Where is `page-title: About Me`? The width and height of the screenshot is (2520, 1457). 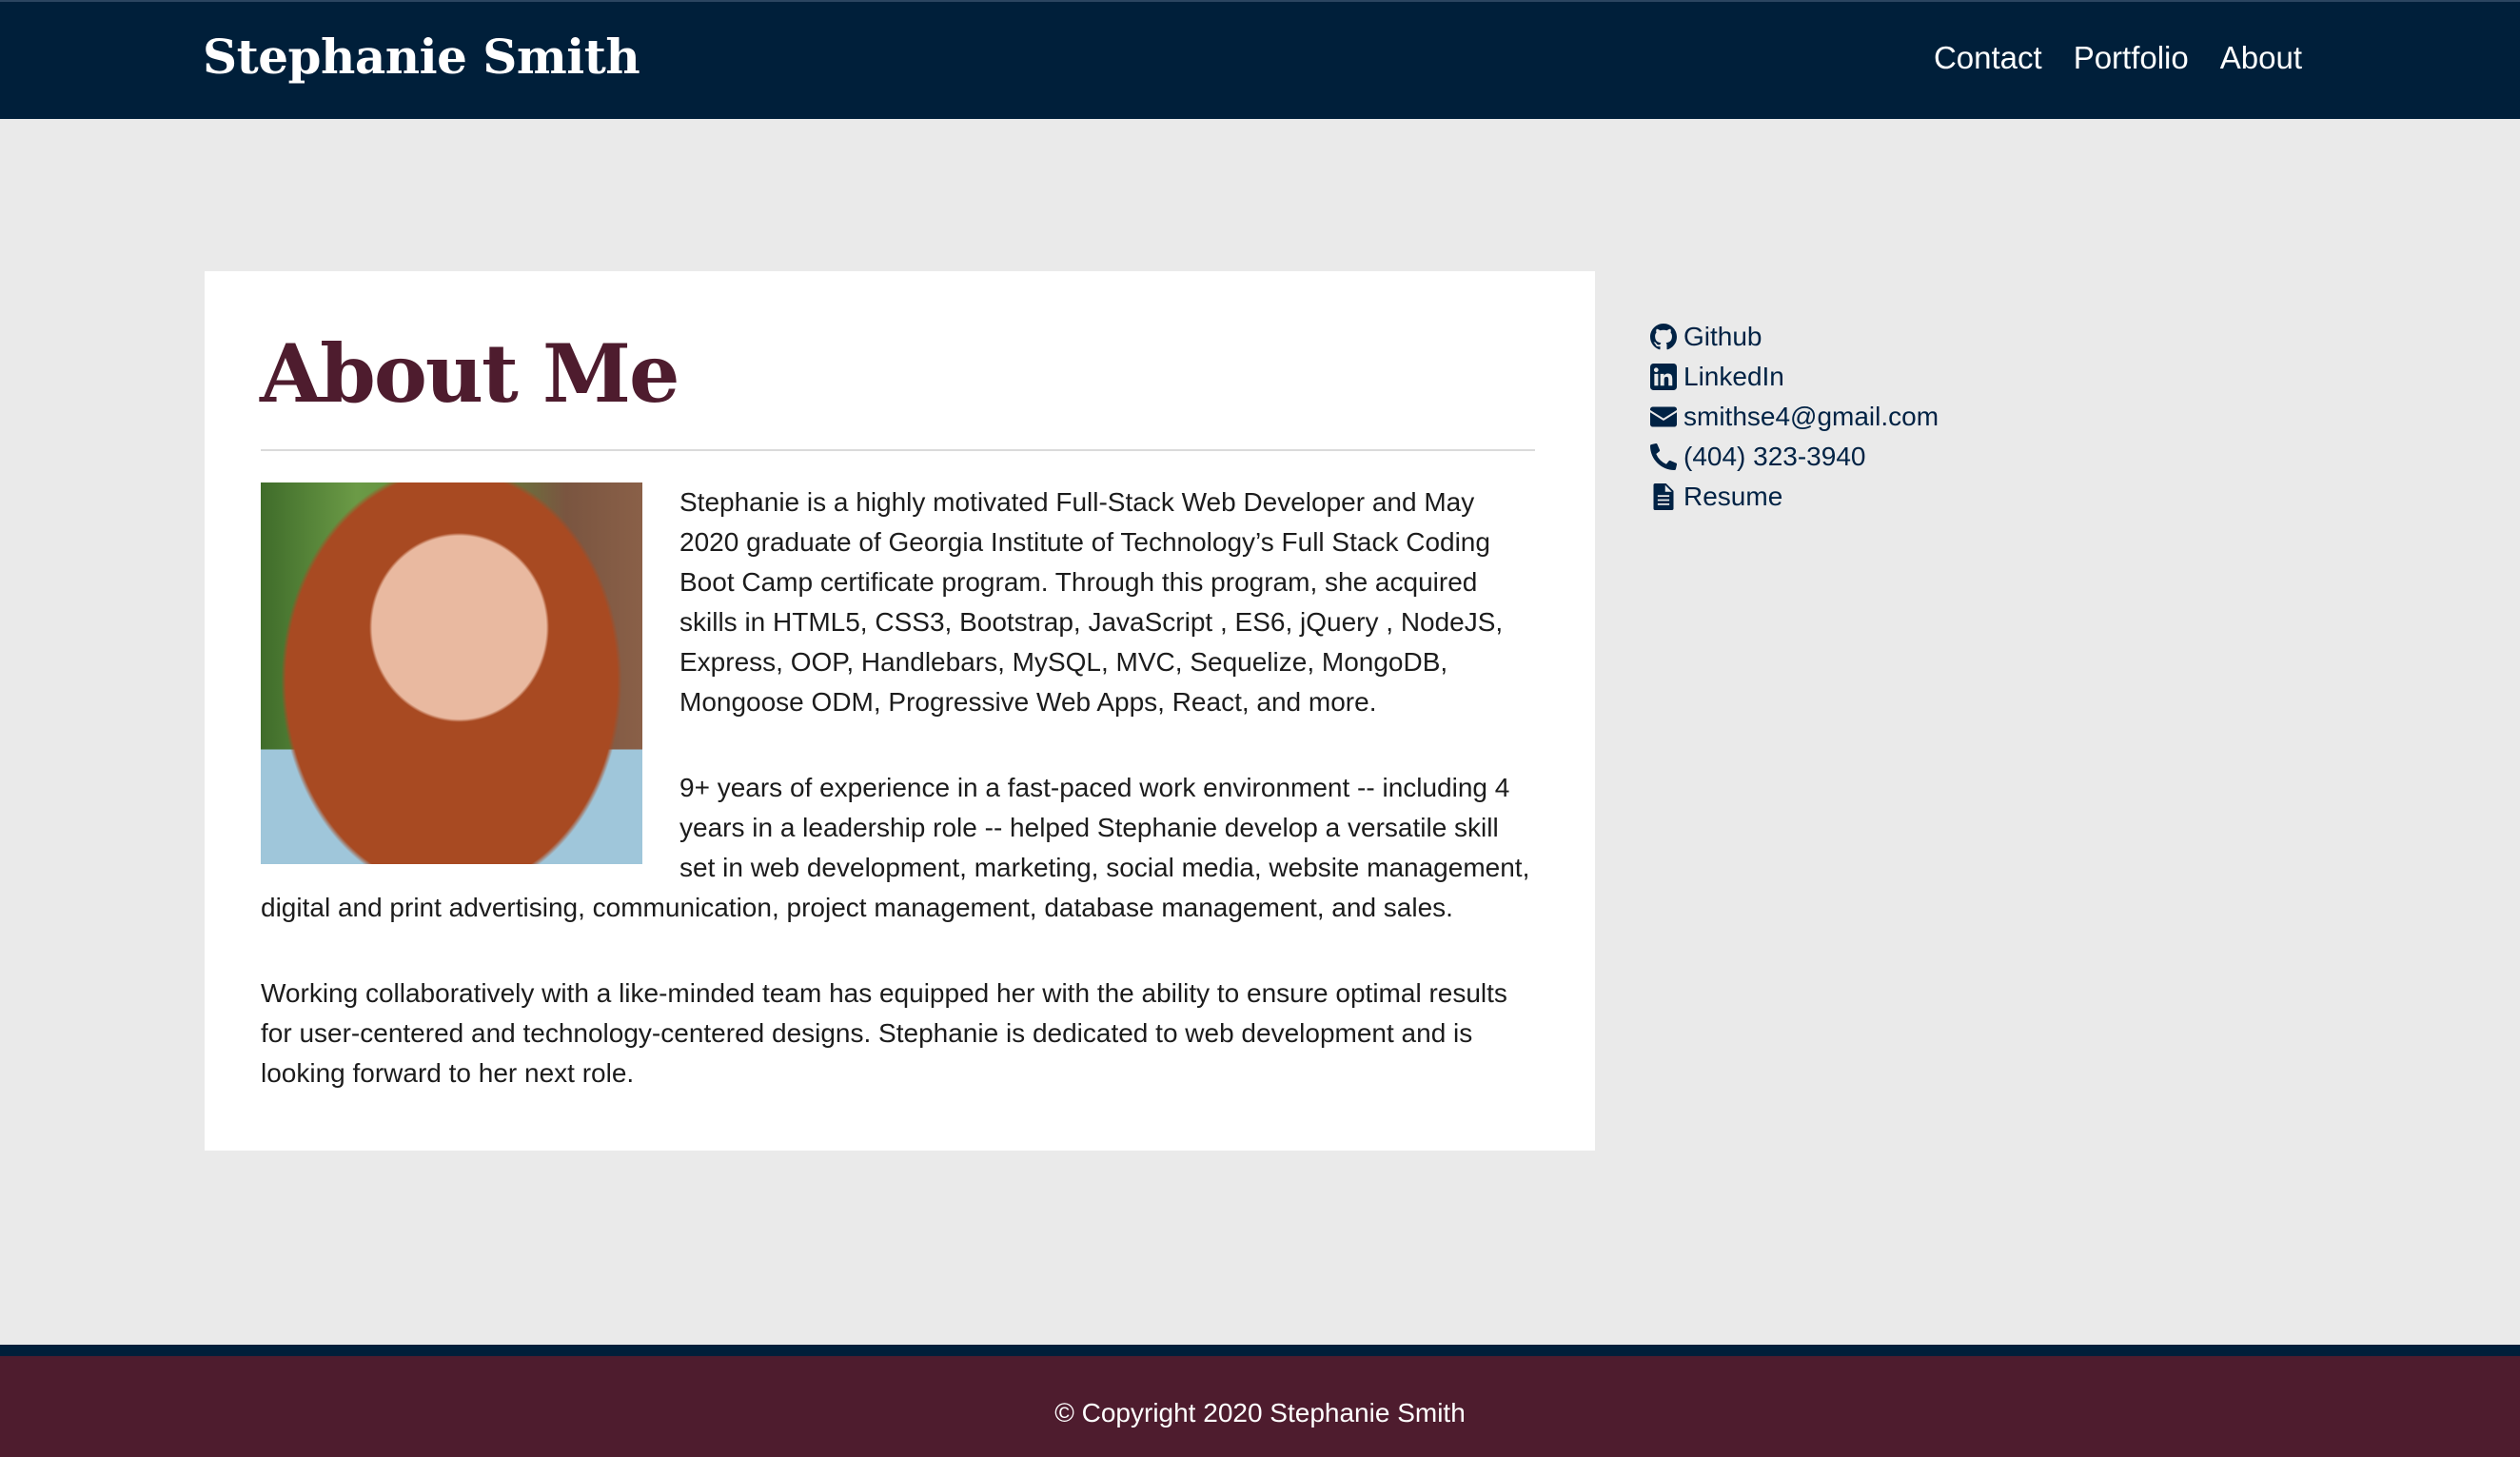
page-title: About Me is located at coordinates (469, 374).